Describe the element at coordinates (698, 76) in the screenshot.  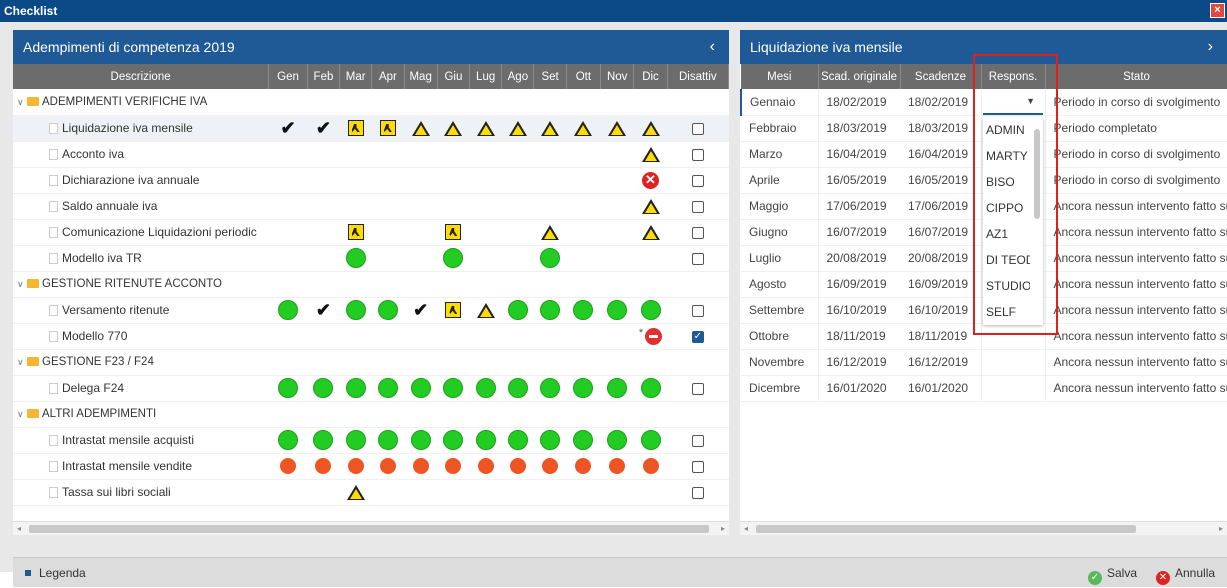
I see `column-header: Disattiv` at that location.